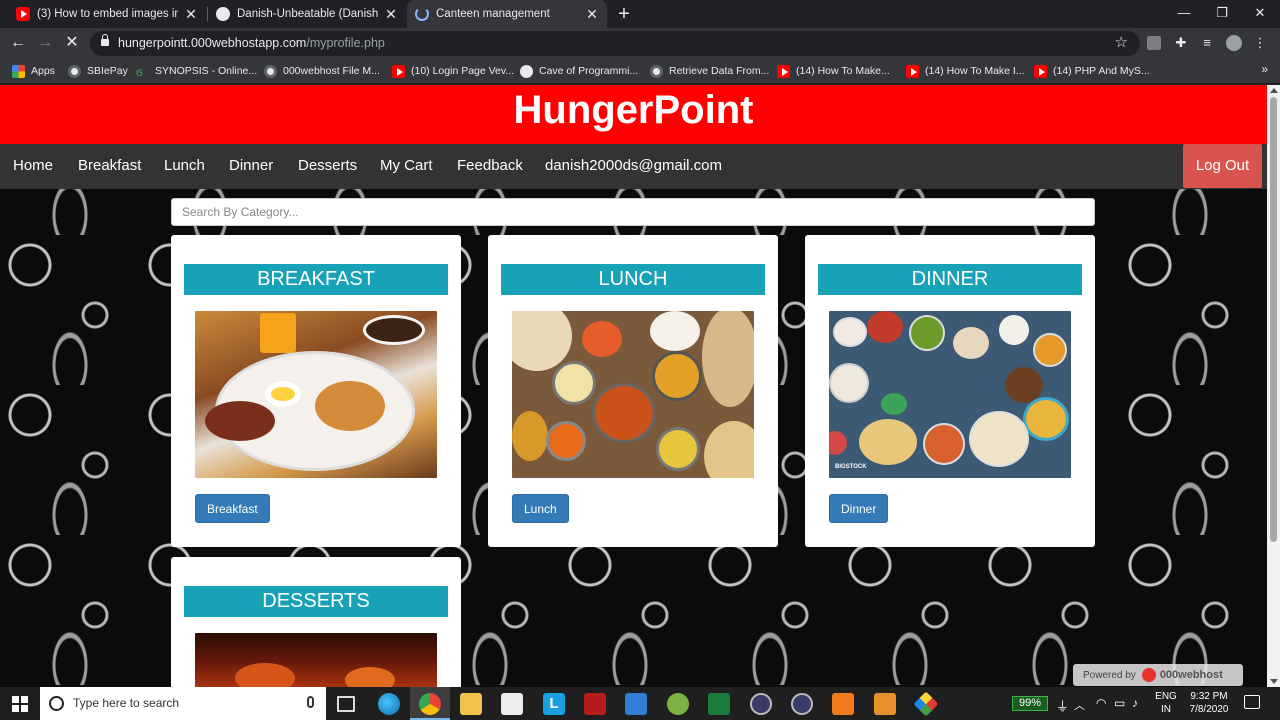 This screenshot has width=1280, height=720. What do you see at coordinates (1222, 166) in the screenshot?
I see `logout-button: Log Out` at bounding box center [1222, 166].